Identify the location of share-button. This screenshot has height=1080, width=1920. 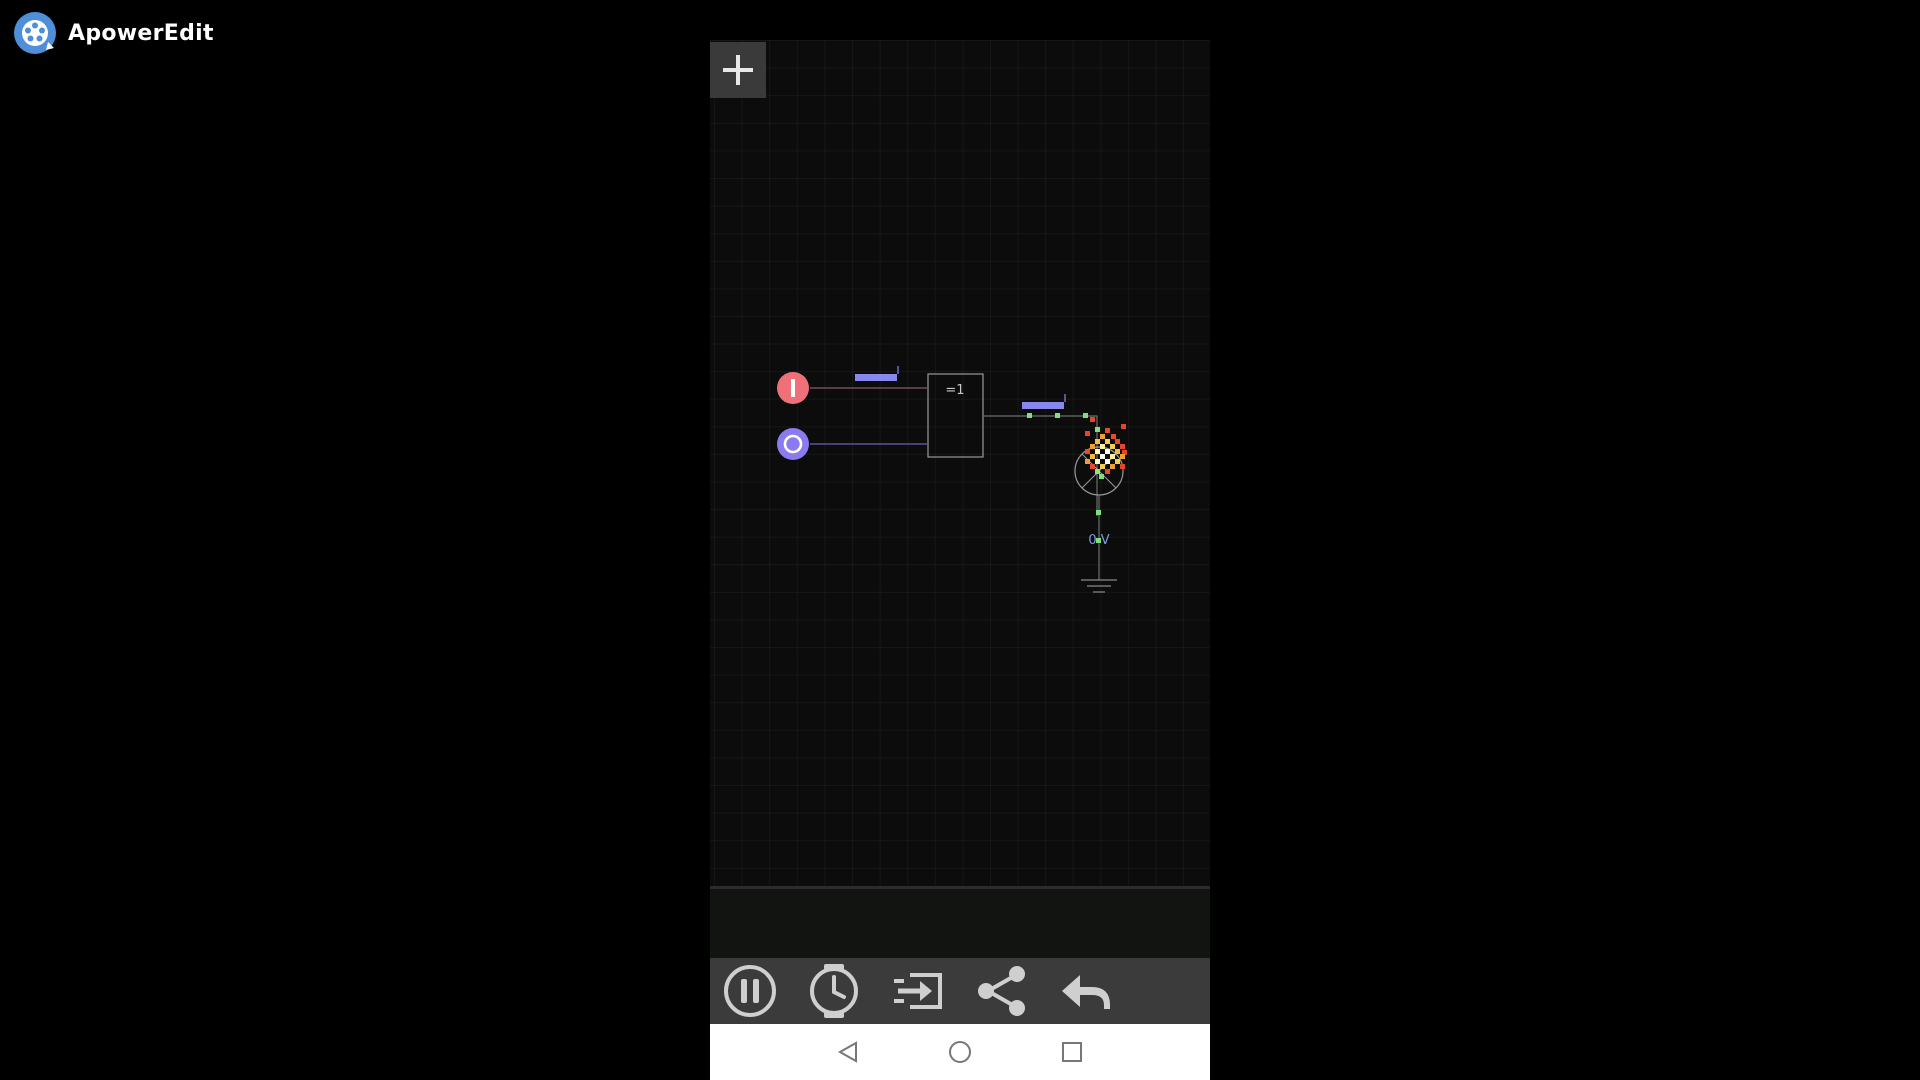
(1002, 991).